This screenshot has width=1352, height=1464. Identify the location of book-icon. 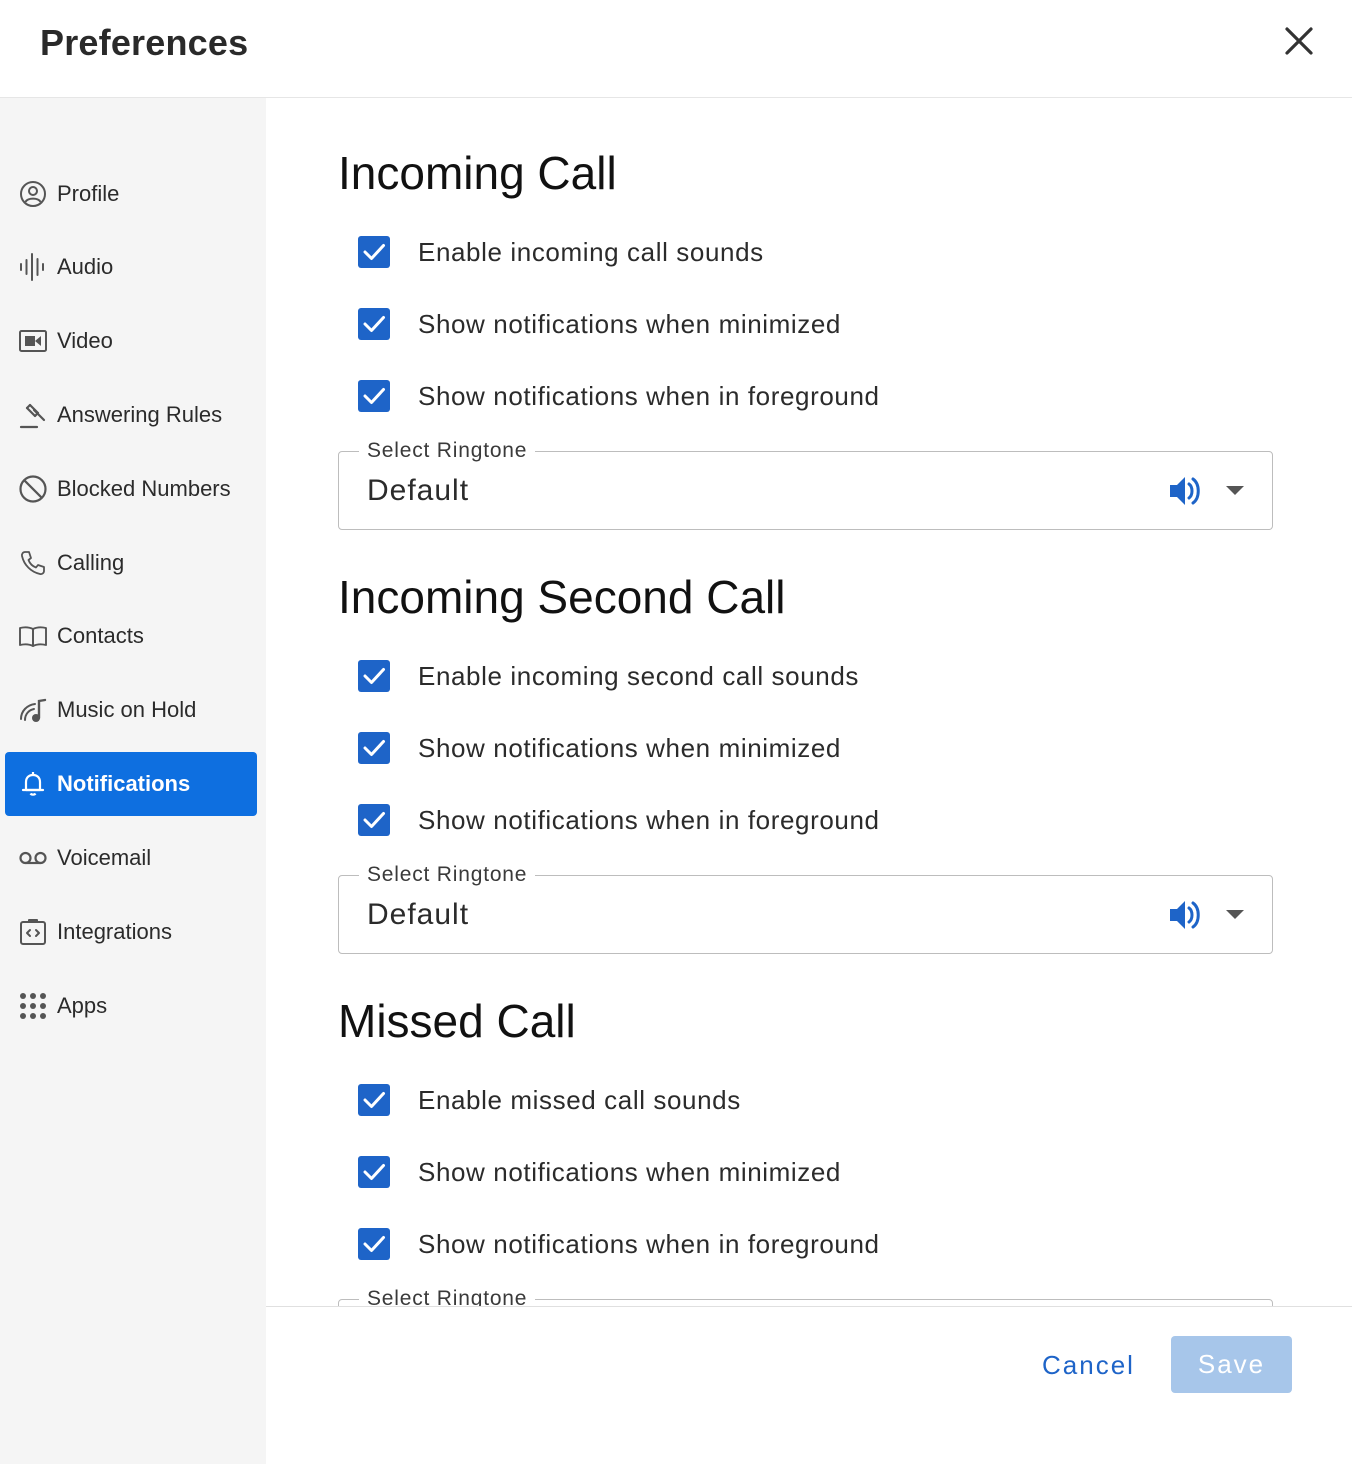
(33, 636).